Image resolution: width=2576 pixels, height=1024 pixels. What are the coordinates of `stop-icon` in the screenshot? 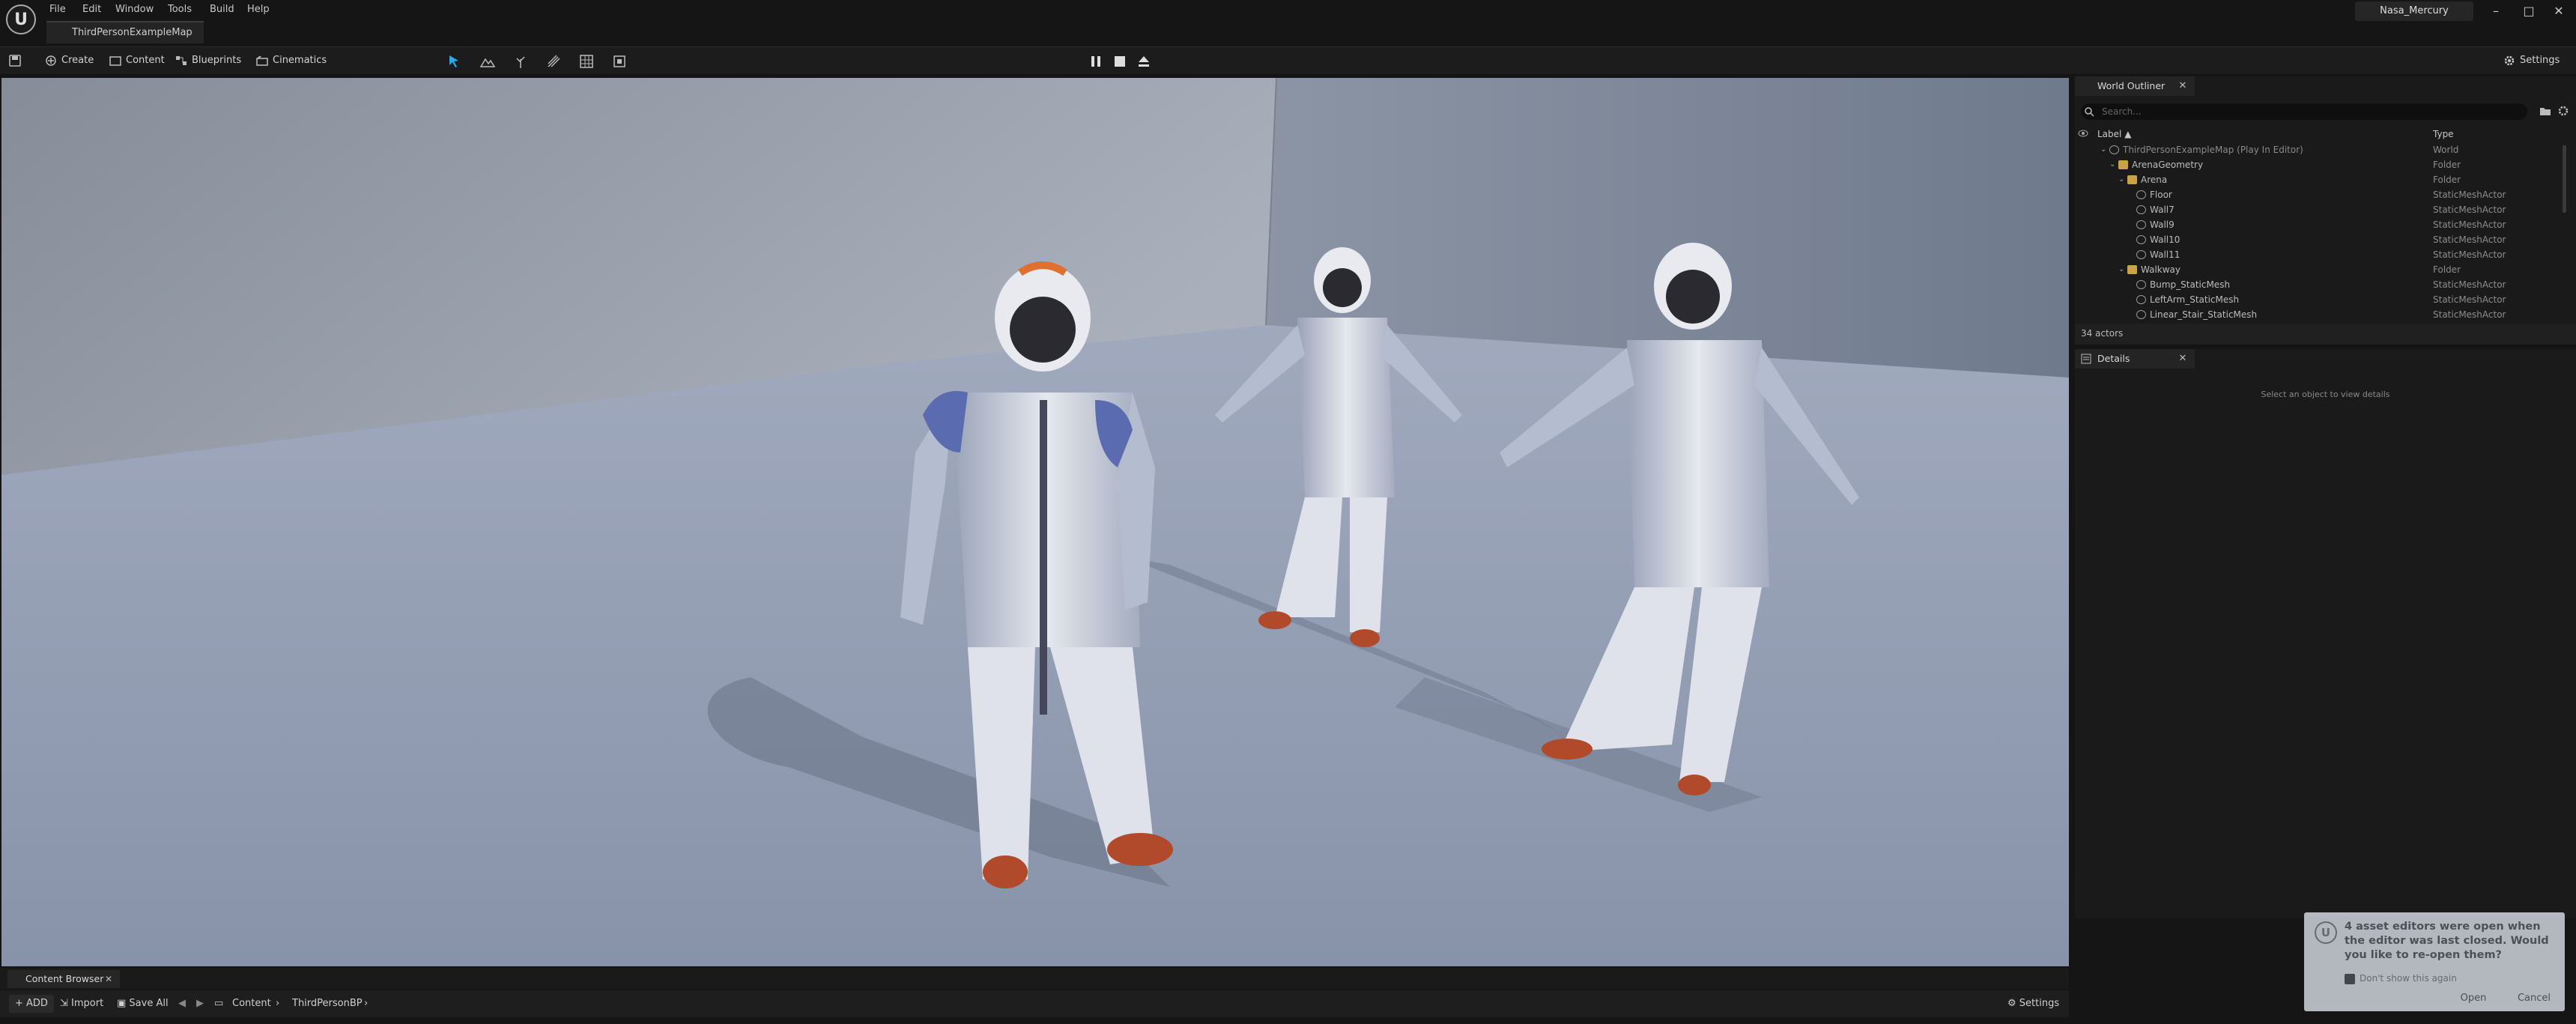 It's located at (1120, 61).